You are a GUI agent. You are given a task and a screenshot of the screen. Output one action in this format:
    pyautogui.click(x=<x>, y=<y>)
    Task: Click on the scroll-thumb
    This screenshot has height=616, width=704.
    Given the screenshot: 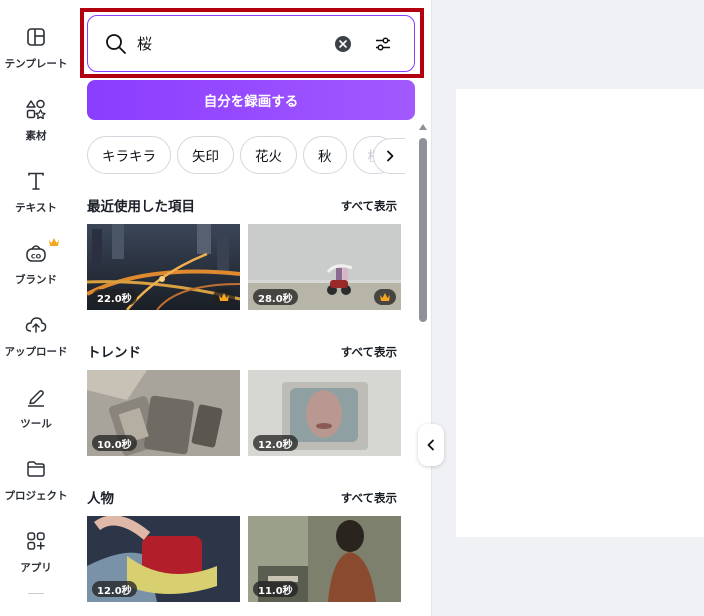 What is the action you would take?
    pyautogui.click(x=423, y=230)
    